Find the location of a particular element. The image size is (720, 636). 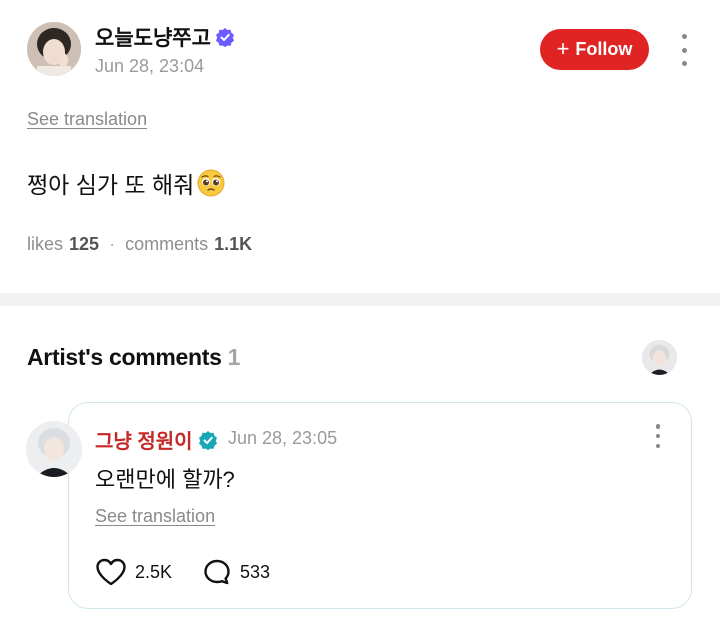

artist-comments-count: 1 is located at coordinates (234, 357).